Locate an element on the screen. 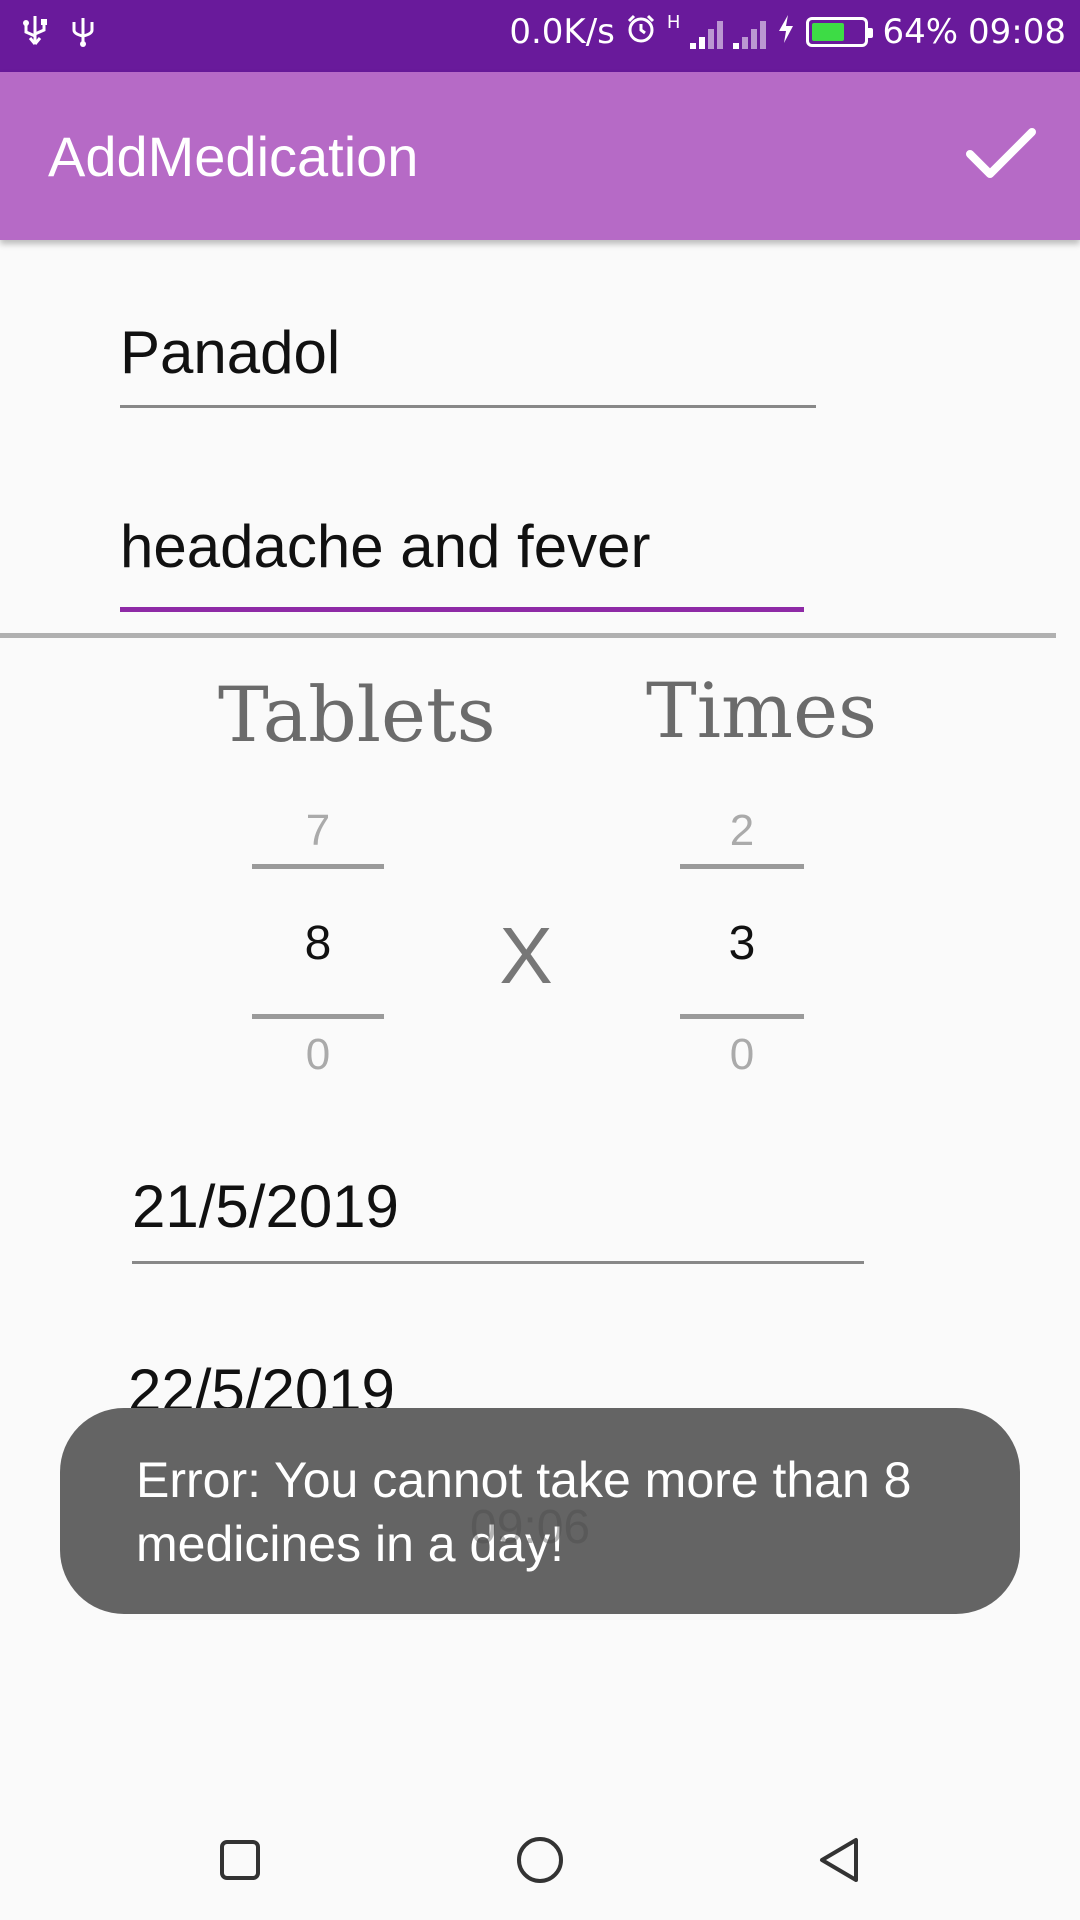 Image resolution: width=1080 pixels, height=1920 pixels. field-underline-focused is located at coordinates (462, 609).